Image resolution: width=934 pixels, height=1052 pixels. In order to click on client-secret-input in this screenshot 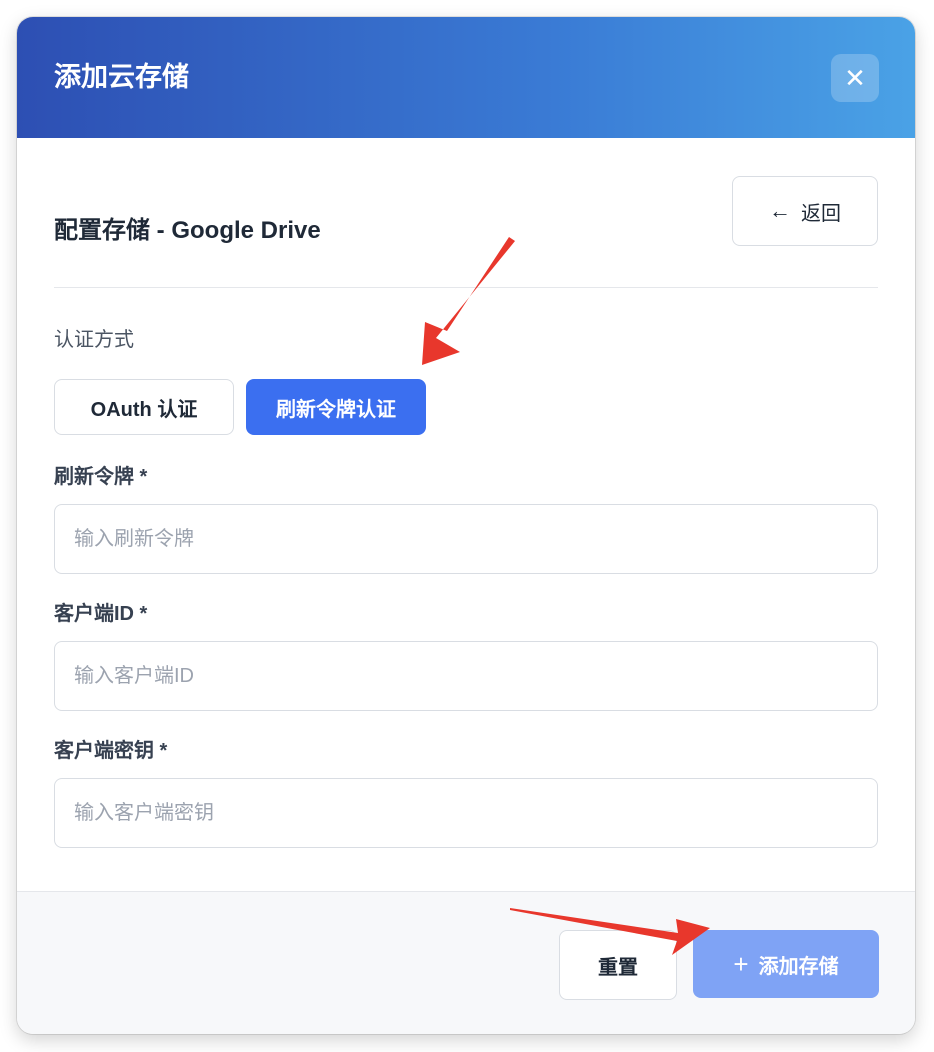, I will do `click(466, 813)`.